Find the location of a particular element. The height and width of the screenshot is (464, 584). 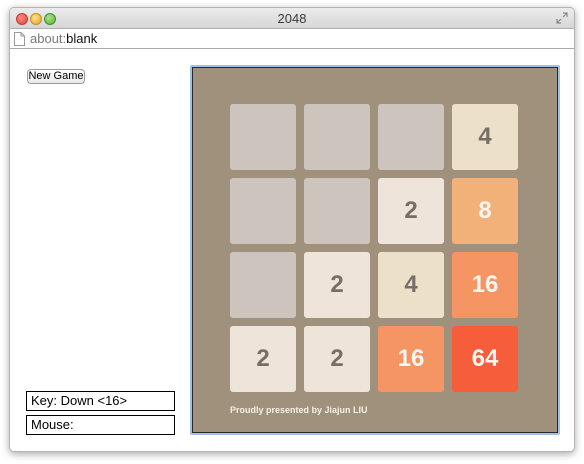

address-bar: about:blank is located at coordinates (292, 39).